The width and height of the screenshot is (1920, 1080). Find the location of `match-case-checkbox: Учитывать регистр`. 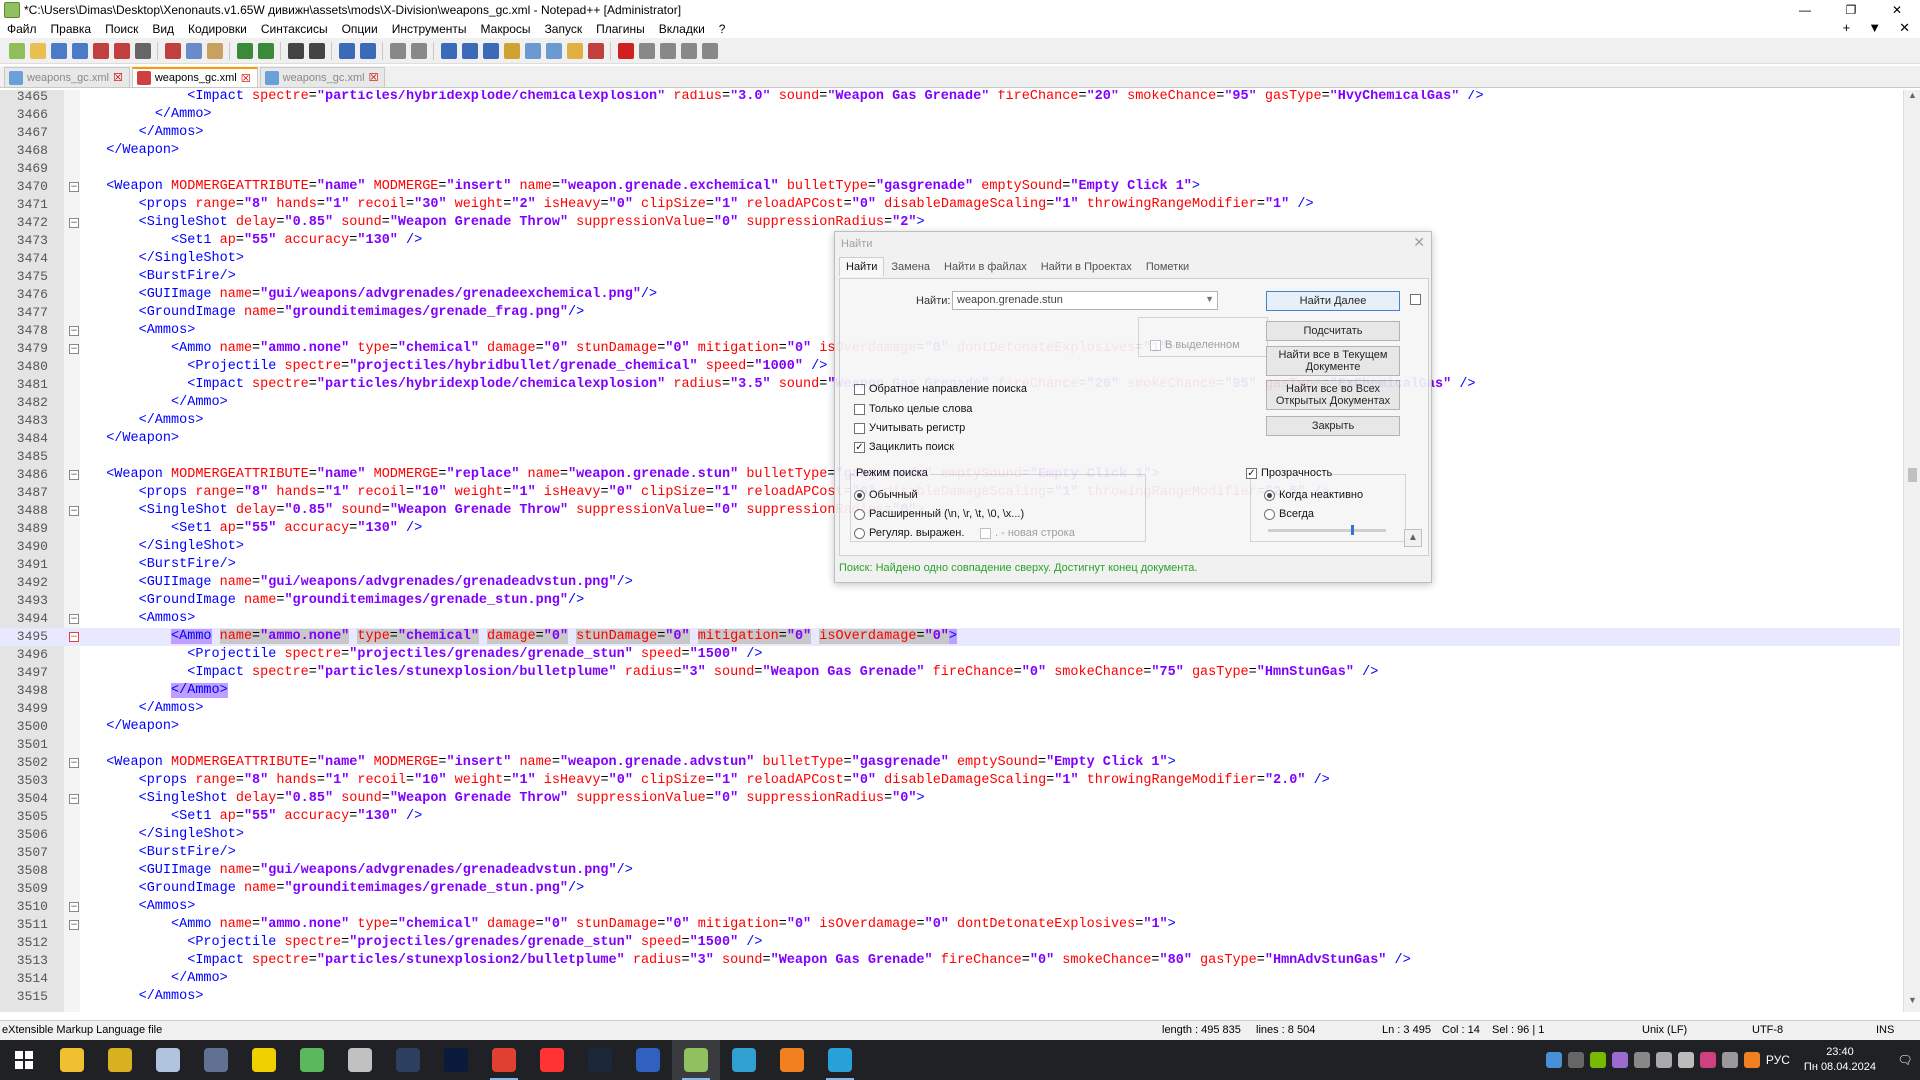

match-case-checkbox: Учитывать регистр is located at coordinates (909, 428).